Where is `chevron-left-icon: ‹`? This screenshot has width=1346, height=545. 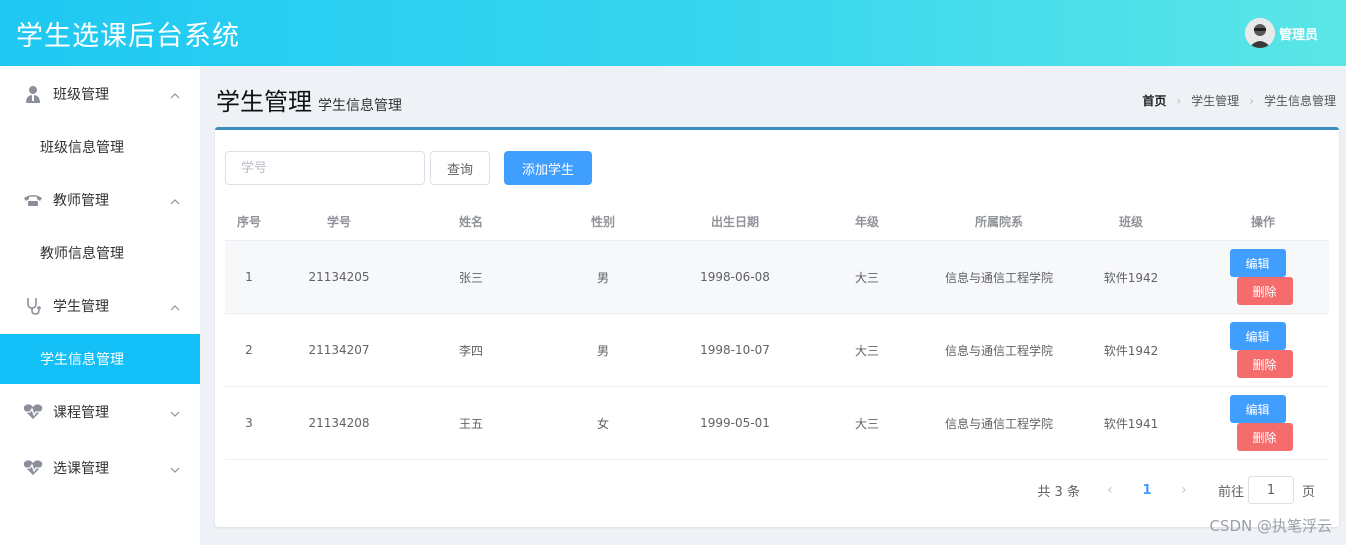
chevron-left-icon: ‹ is located at coordinates (1110, 490).